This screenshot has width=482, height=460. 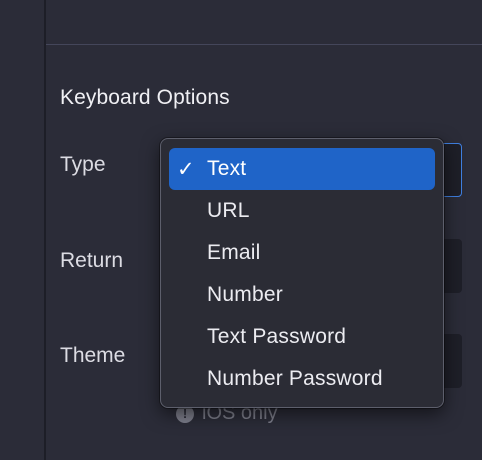 I want to click on left-rail, so click(x=22, y=230).